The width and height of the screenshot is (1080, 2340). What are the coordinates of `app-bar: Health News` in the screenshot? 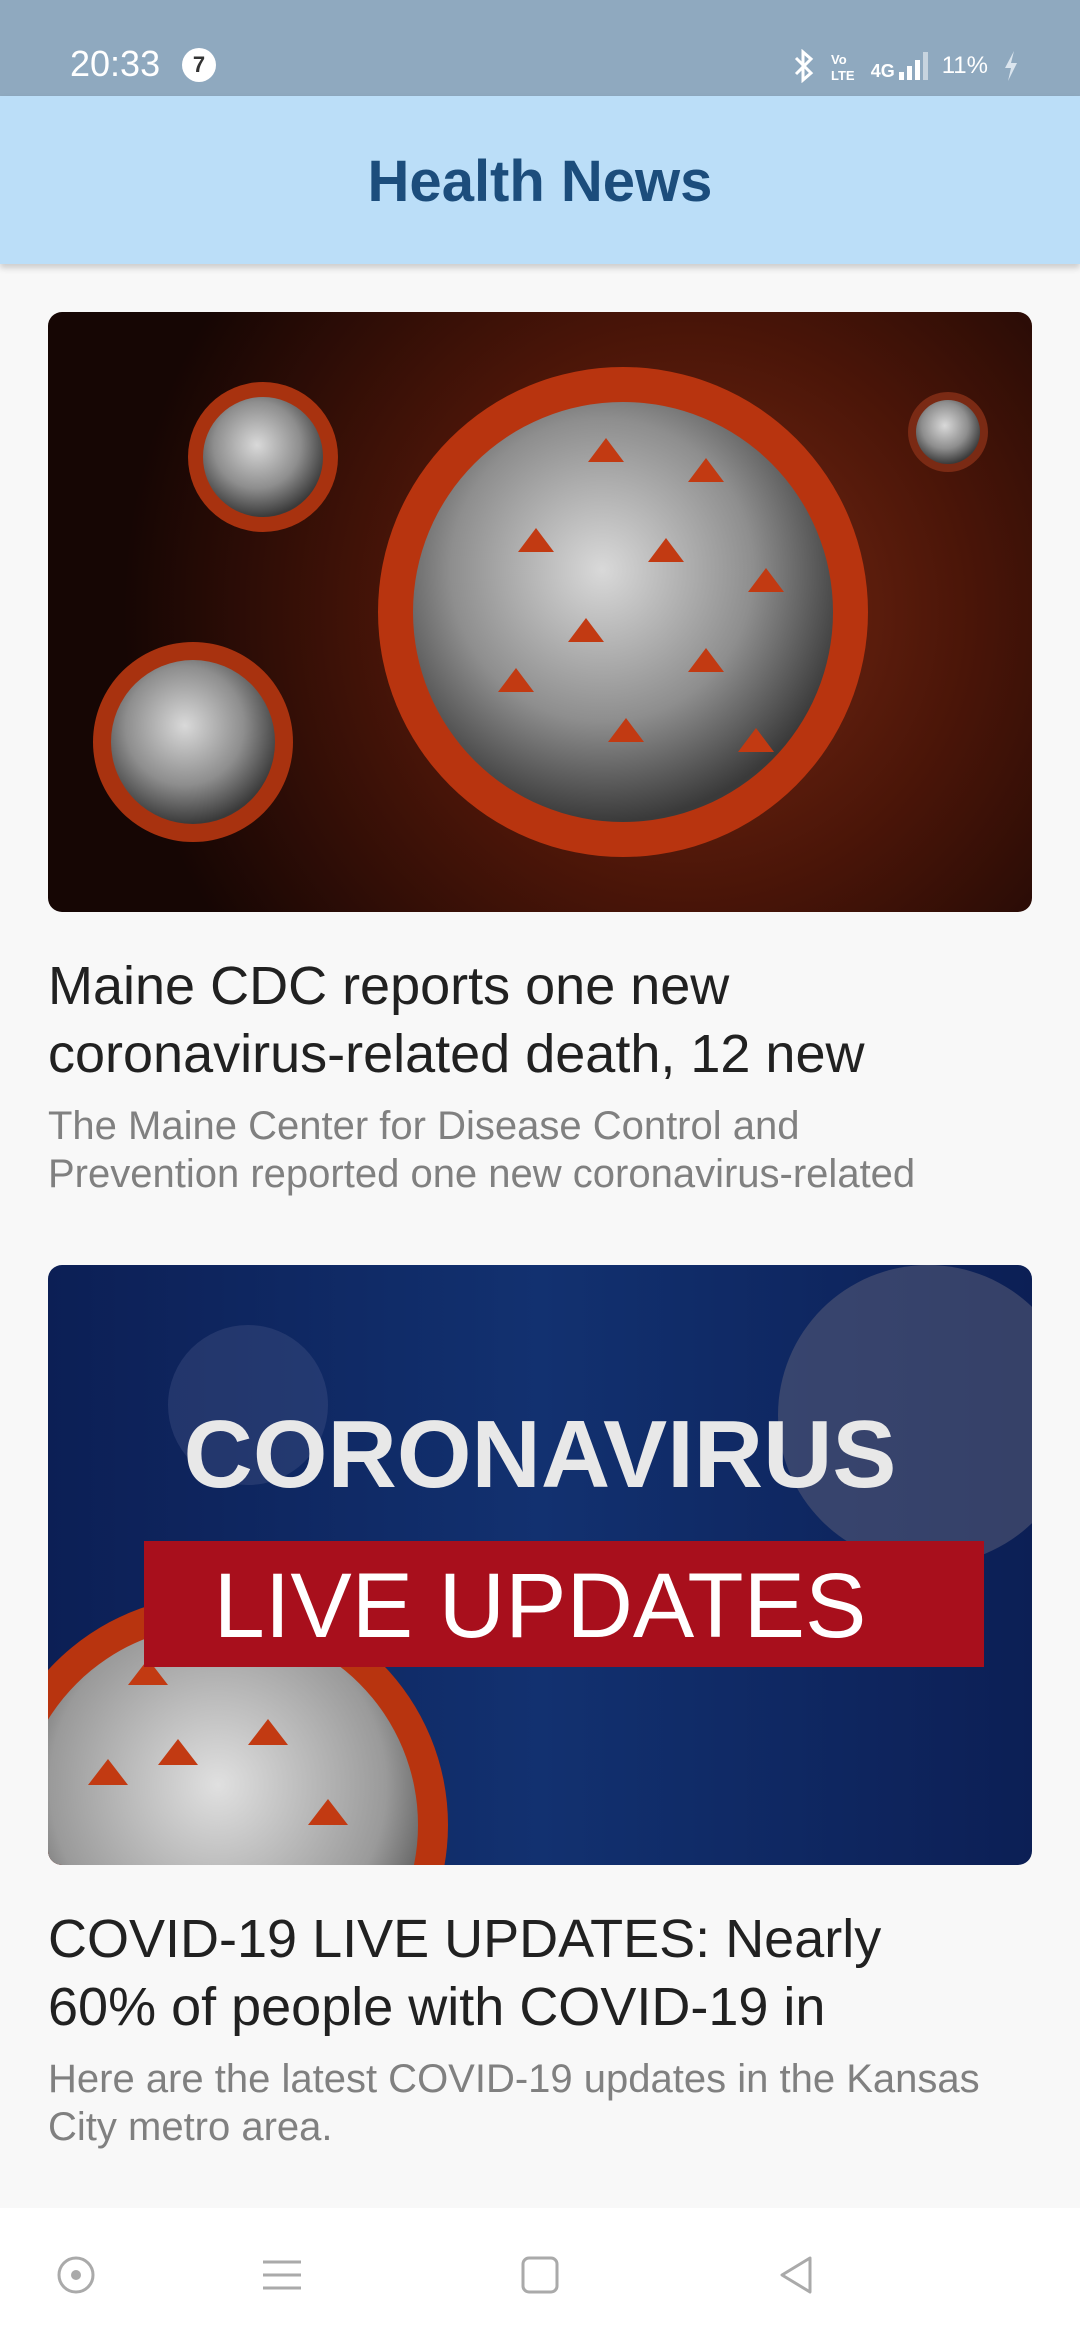 It's located at (540, 180).